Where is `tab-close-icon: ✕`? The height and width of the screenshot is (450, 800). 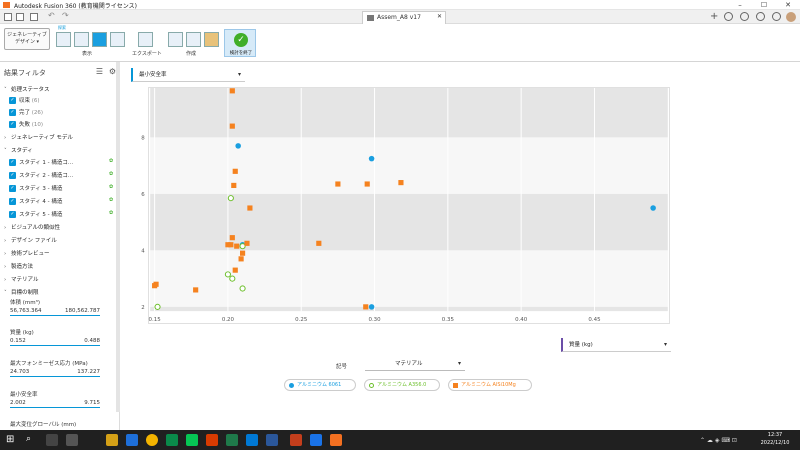
tab-close-icon: ✕ is located at coordinates (439, 16).